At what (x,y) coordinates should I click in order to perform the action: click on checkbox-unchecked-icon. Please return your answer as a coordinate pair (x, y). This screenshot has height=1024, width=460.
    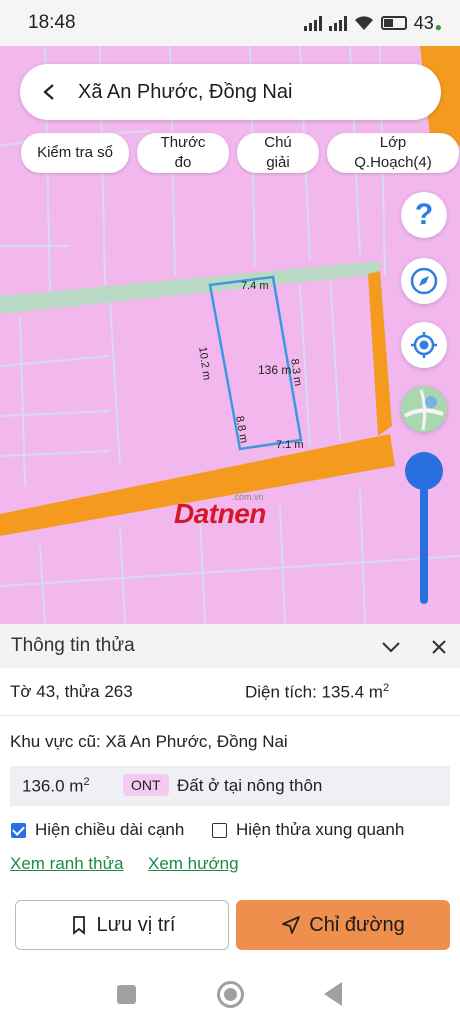
    Looking at the image, I should click on (219, 830).